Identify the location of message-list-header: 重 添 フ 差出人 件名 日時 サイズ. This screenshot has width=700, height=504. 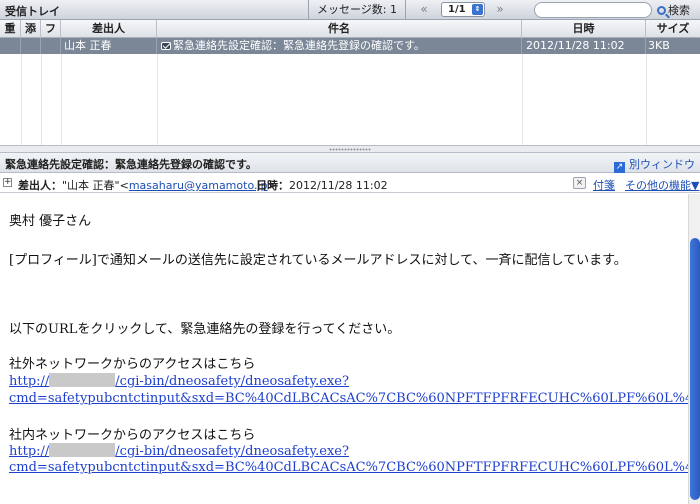
(350, 29).